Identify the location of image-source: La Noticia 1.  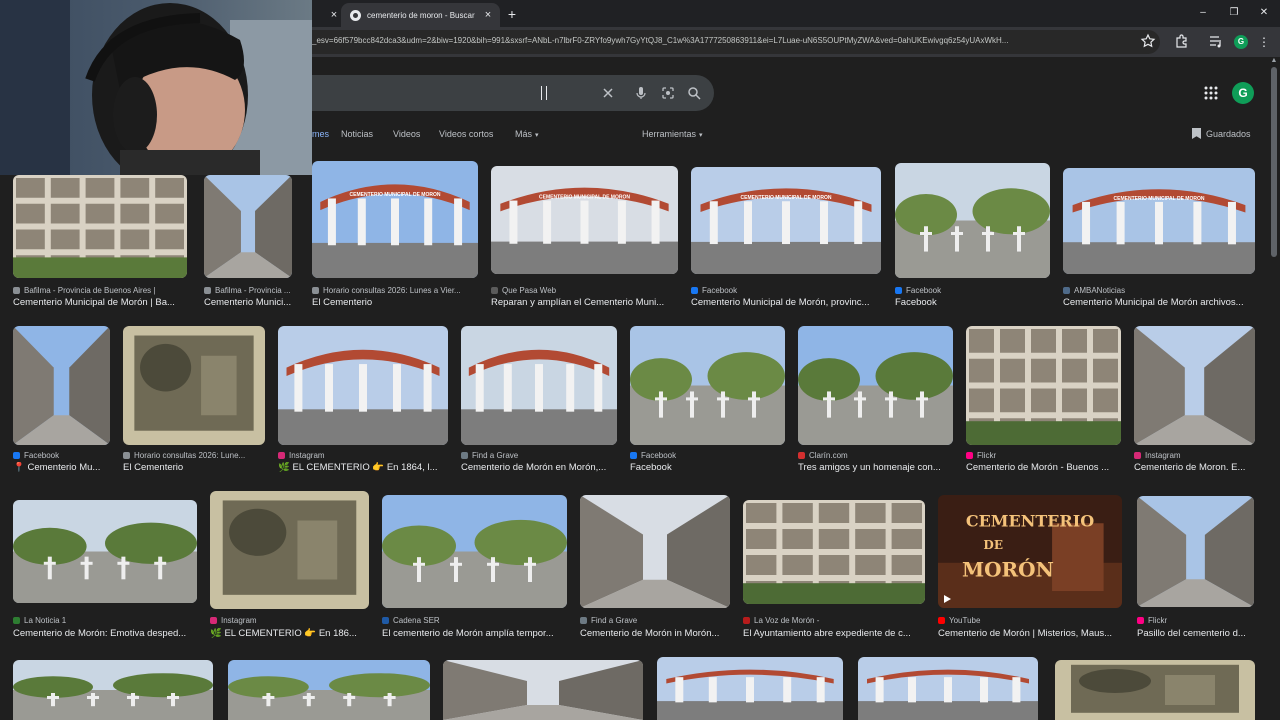
(105, 620).